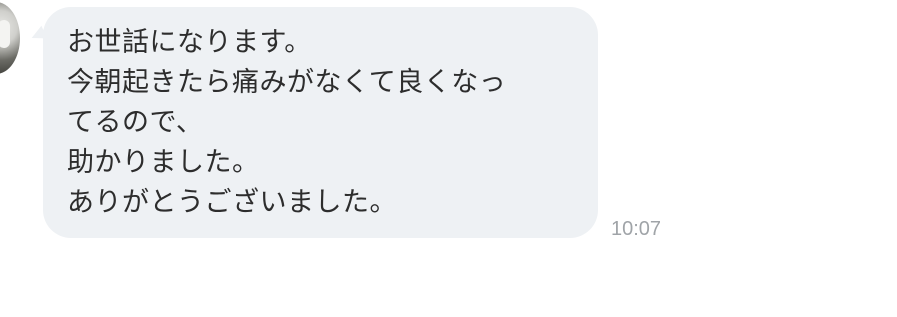  What do you see at coordinates (232, 202) in the screenshot?
I see `message-line: ありがとうございました。` at bounding box center [232, 202].